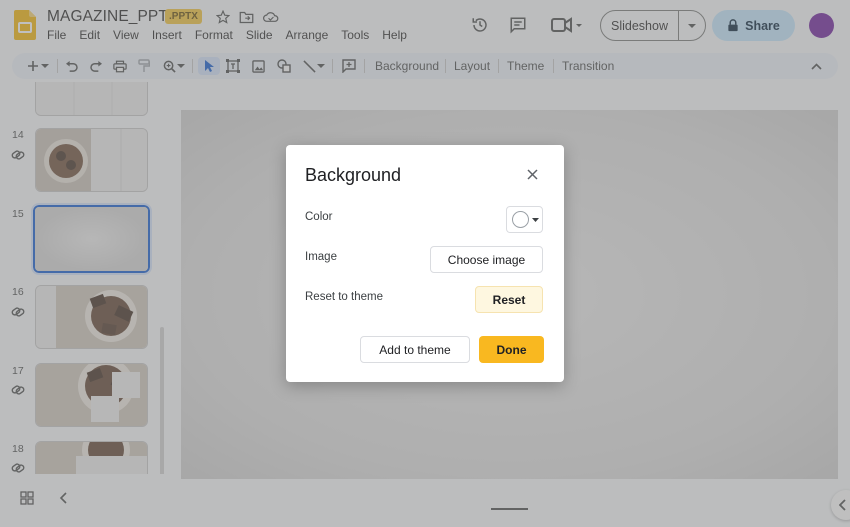 The image size is (850, 527). Describe the element at coordinates (511, 349) in the screenshot. I see `done-button: Done` at that location.